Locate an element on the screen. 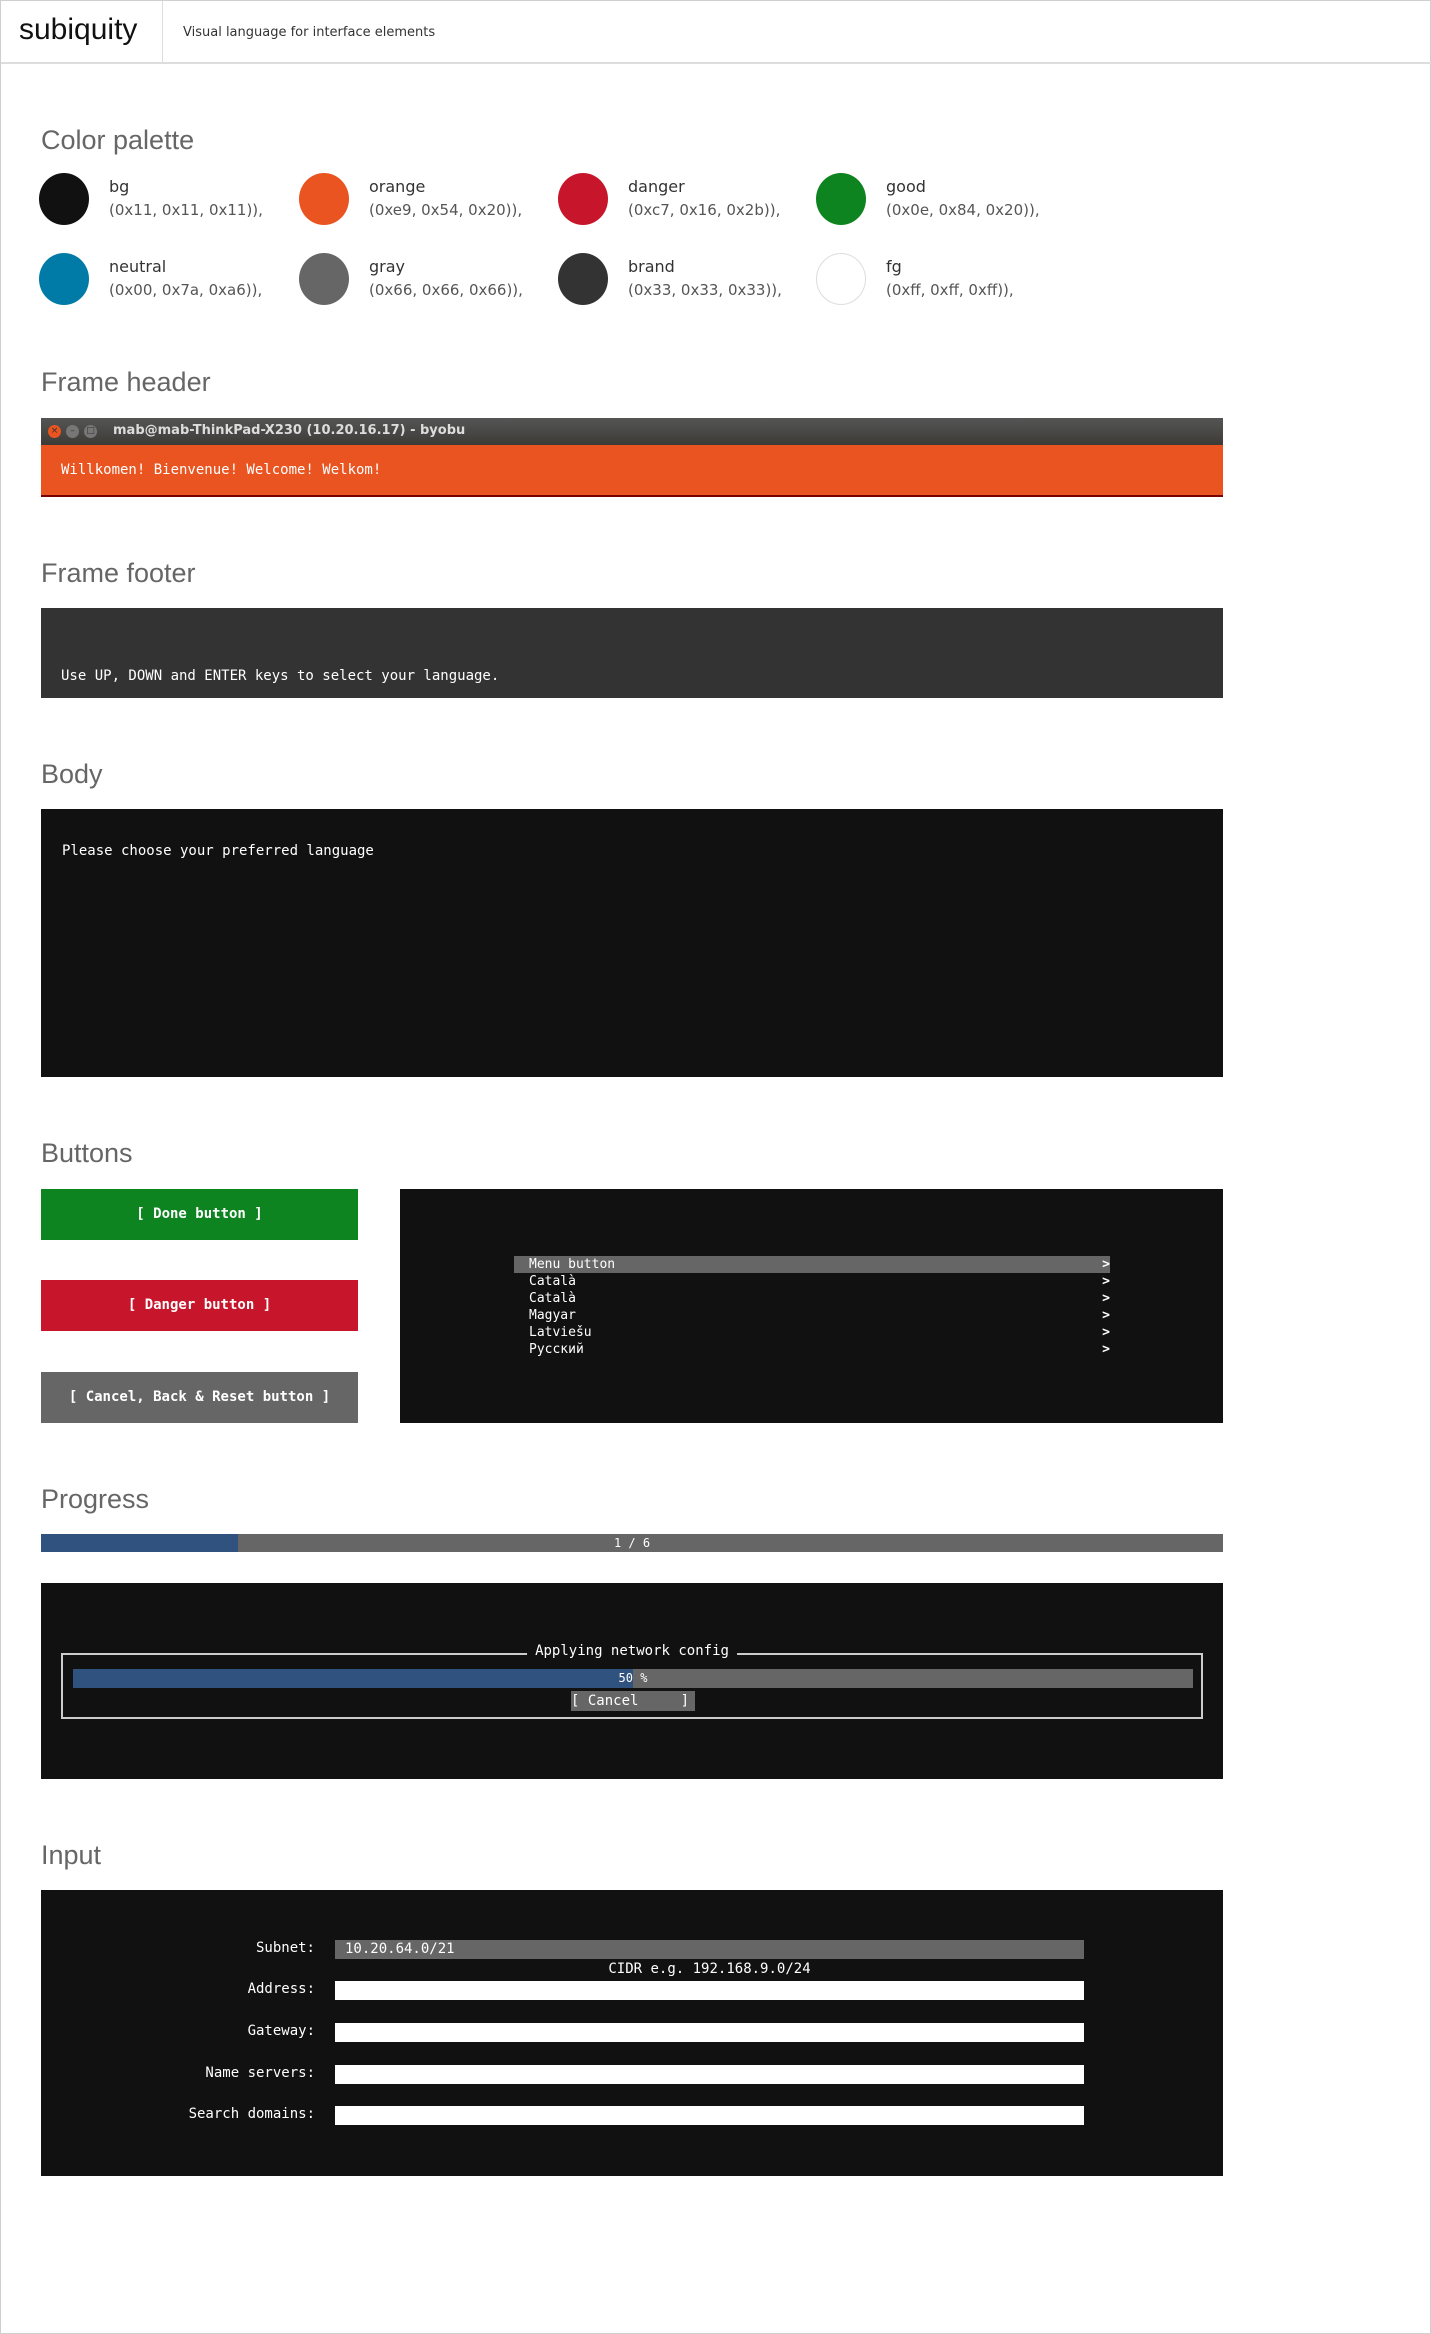 The width and height of the screenshot is (1431, 2334). swatch-gray: gray (0x66, 0x66, 0x66)), is located at coordinates (414, 283).